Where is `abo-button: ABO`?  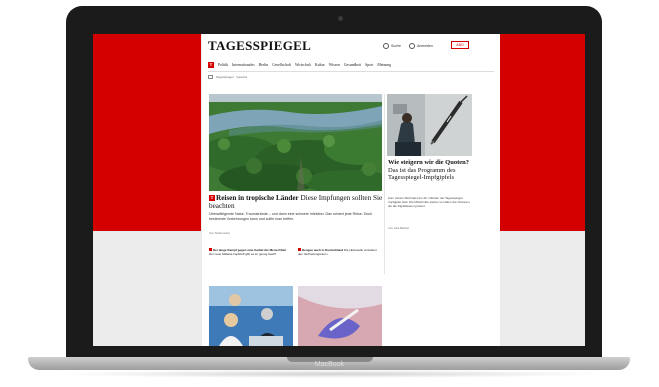
abo-button: ABO is located at coordinates (460, 45).